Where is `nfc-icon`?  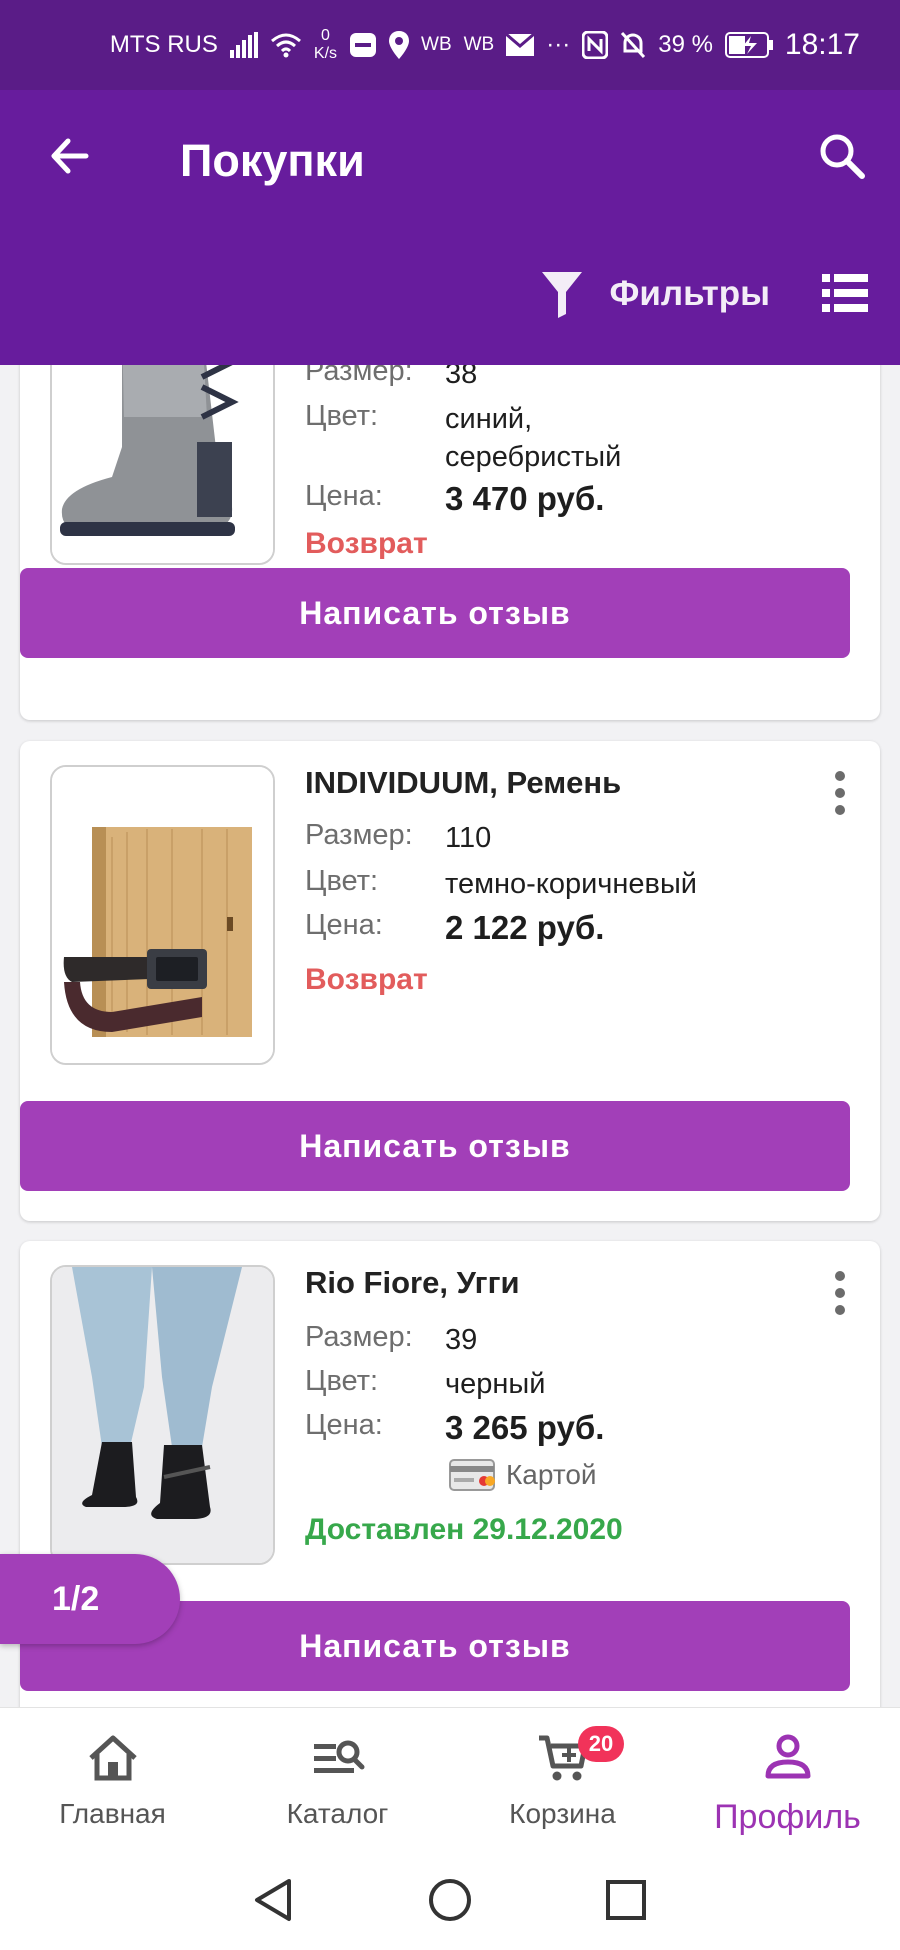 nfc-icon is located at coordinates (595, 45).